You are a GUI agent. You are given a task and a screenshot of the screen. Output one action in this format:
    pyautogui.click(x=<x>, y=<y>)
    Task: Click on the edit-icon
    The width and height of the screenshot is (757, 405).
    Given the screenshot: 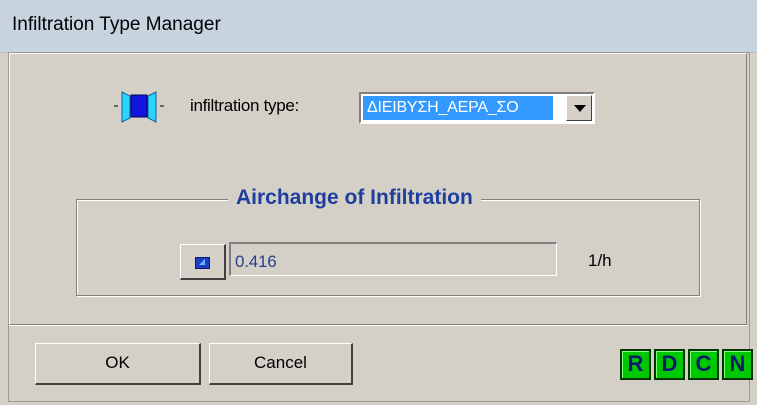 What is the action you would take?
    pyautogui.click(x=202, y=263)
    